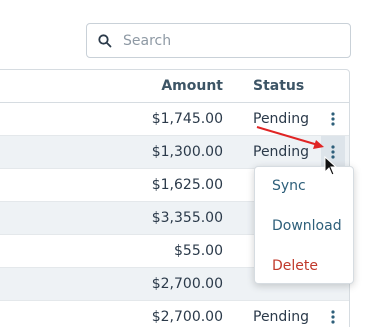 This screenshot has width=371, height=327. What do you see at coordinates (153, 86) in the screenshot?
I see `column-header-amount: Amount` at bounding box center [153, 86].